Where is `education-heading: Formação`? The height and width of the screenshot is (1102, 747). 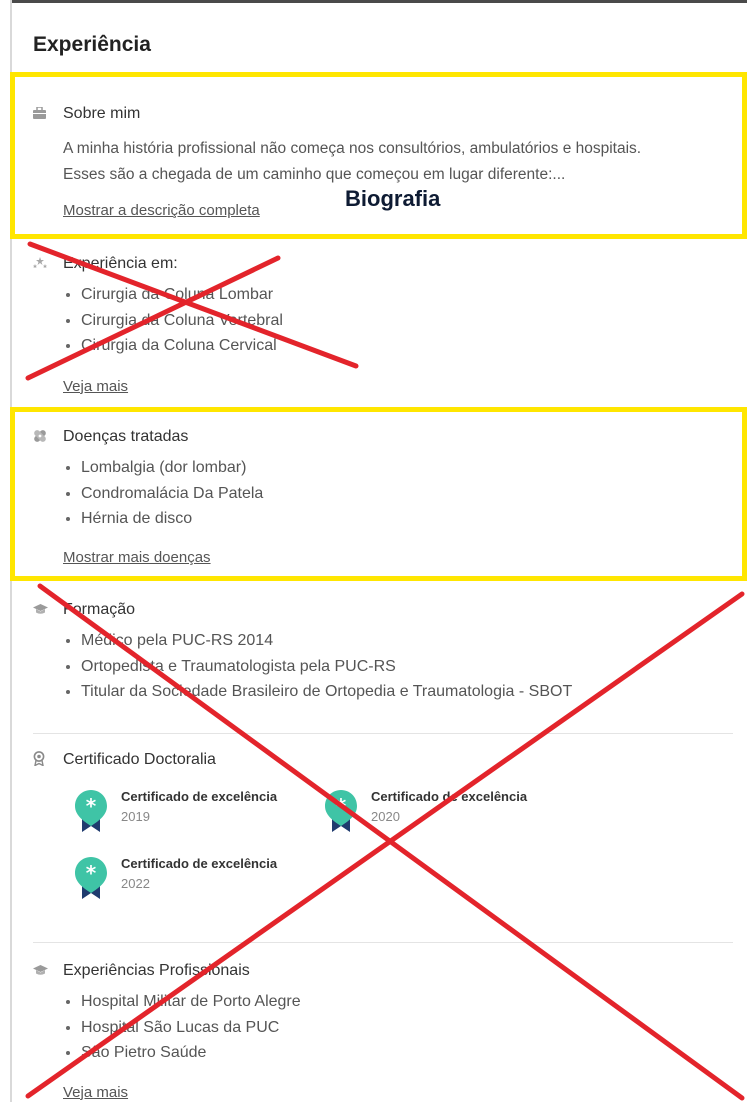
education-heading: Formação is located at coordinates (99, 609).